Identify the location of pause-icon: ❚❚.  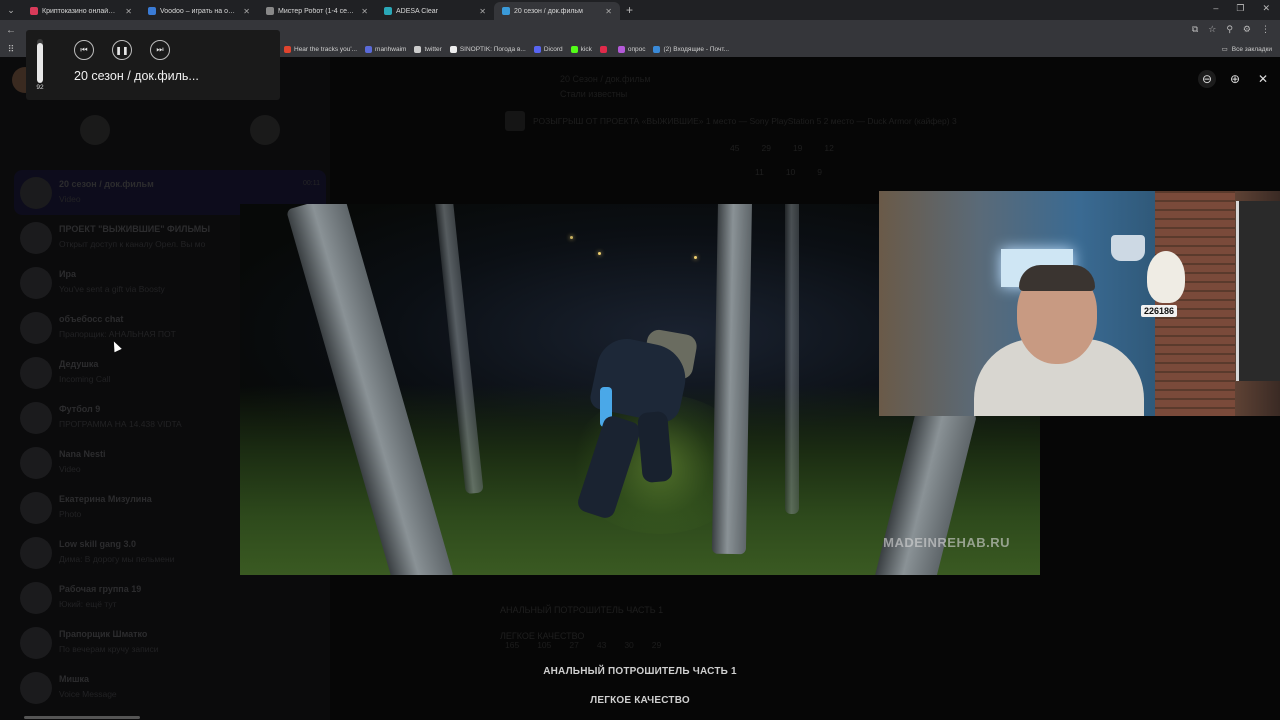
(122, 50).